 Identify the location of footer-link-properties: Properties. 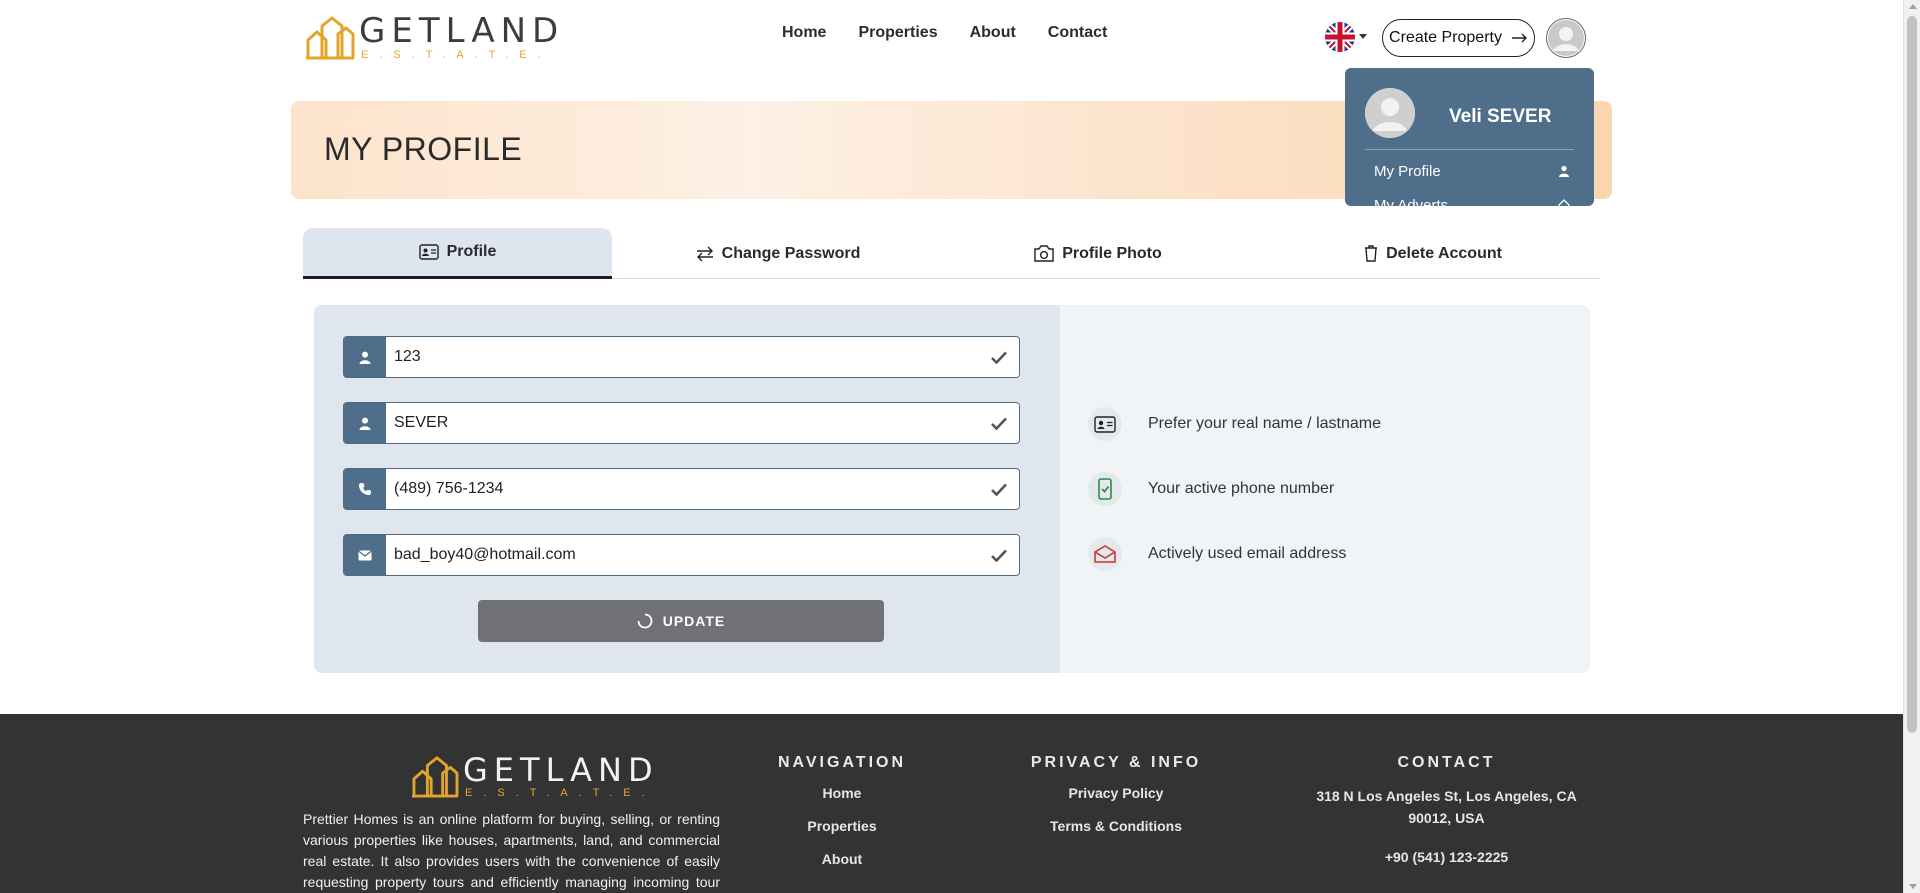
(842, 826).